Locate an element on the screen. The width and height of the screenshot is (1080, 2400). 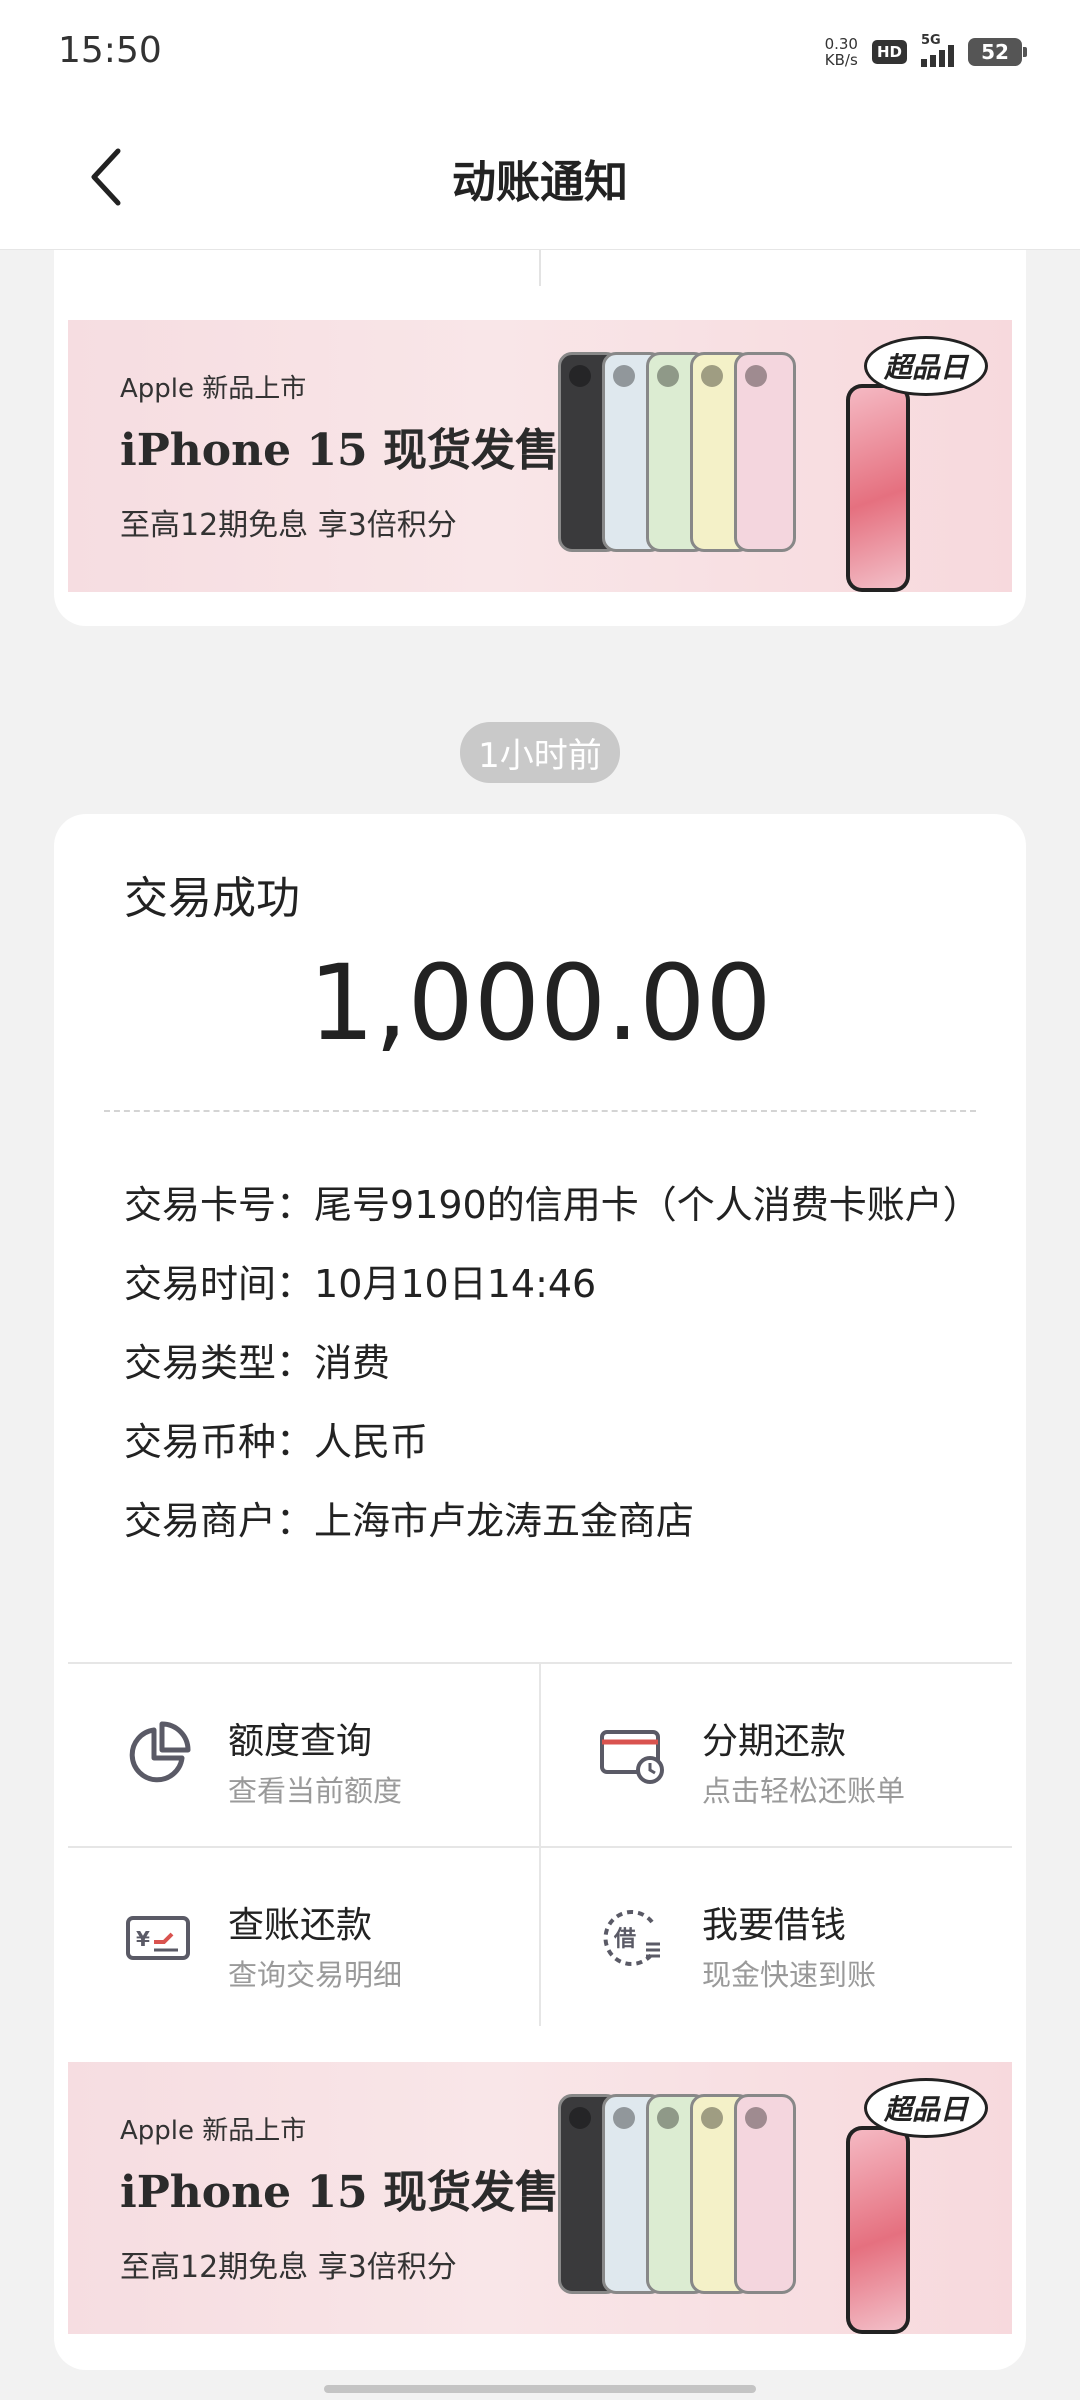
network-speed: 0.30 KB/s is located at coordinates (841, 52).